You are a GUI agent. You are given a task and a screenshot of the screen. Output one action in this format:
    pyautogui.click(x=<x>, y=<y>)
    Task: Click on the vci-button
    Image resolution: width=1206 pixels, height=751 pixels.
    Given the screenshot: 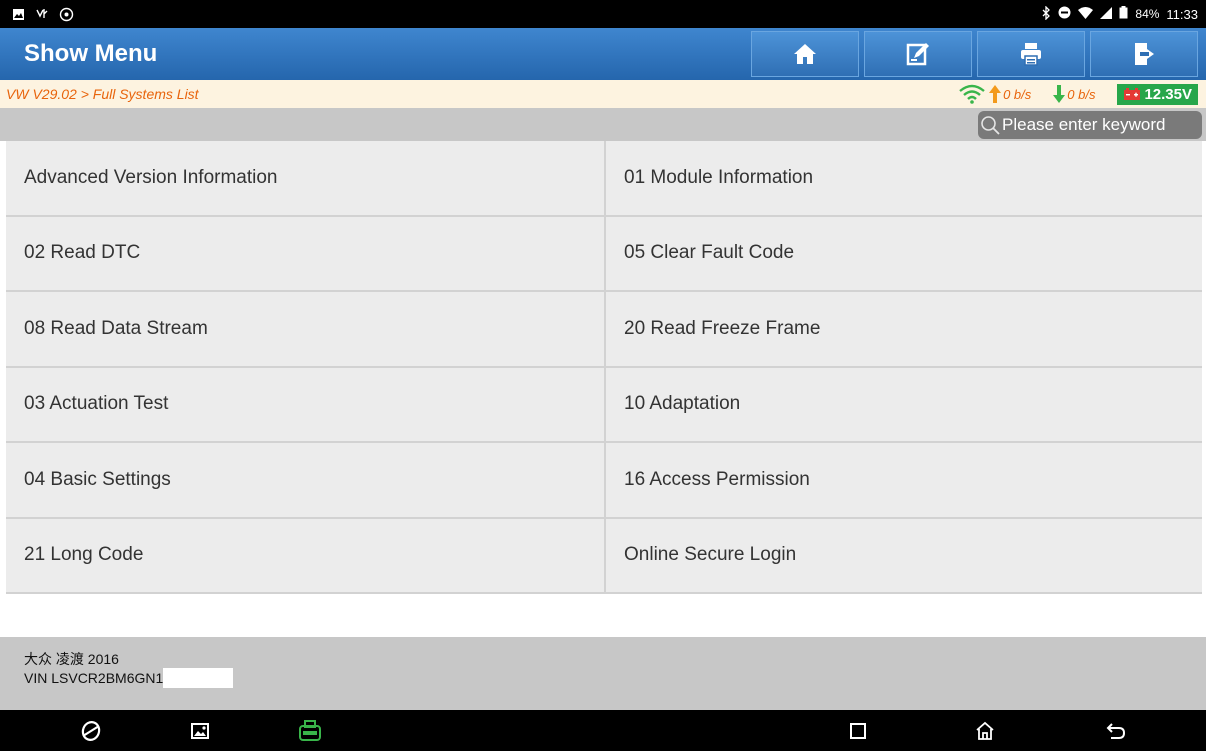 What is the action you would take?
    pyautogui.click(x=310, y=731)
    